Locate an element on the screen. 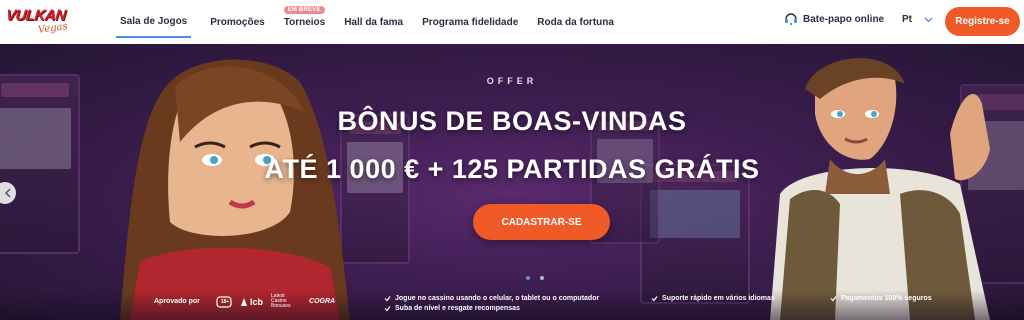 The height and width of the screenshot is (320, 1024). nav-item-label: Sala de Jogos is located at coordinates (154, 21).